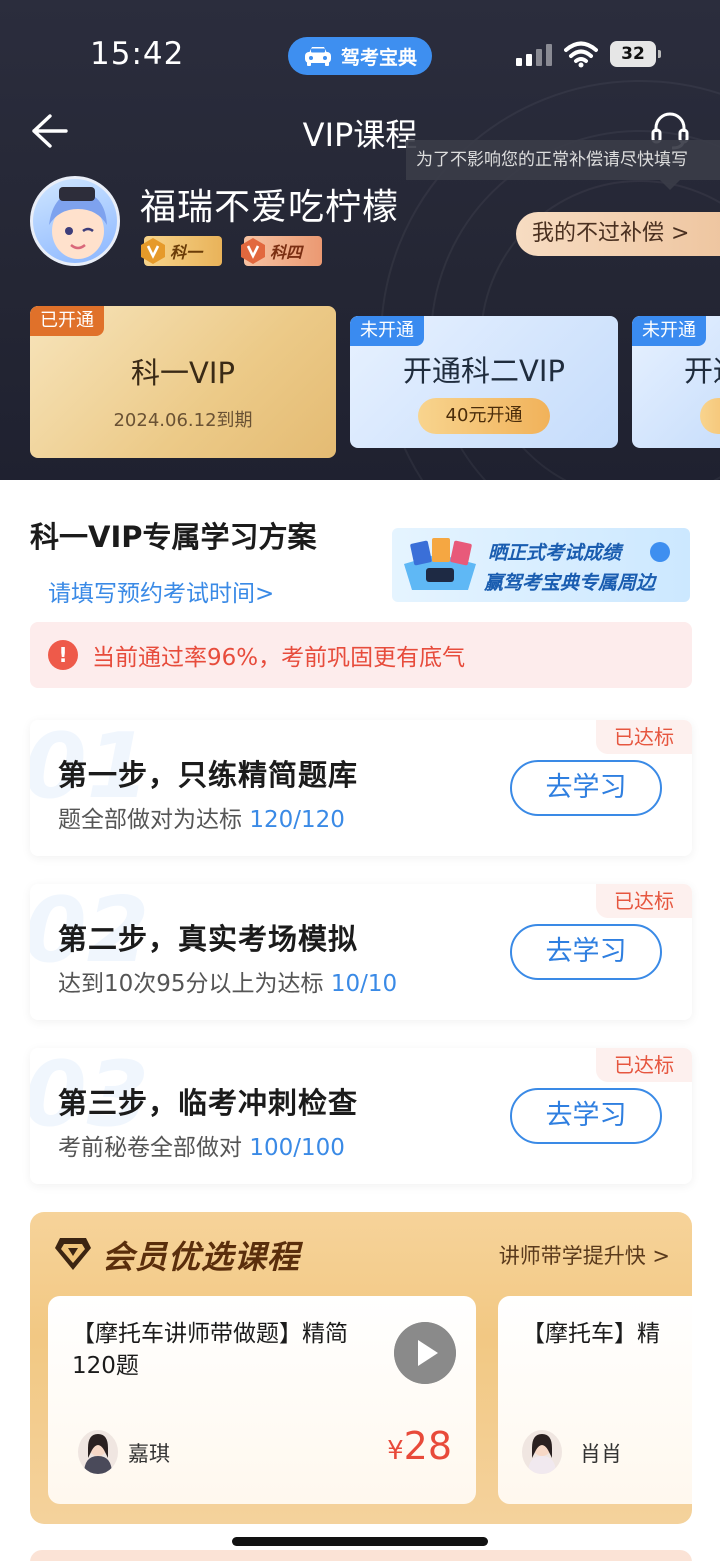  What do you see at coordinates (186, 252) in the screenshot?
I see `badge-label: 科一` at bounding box center [186, 252].